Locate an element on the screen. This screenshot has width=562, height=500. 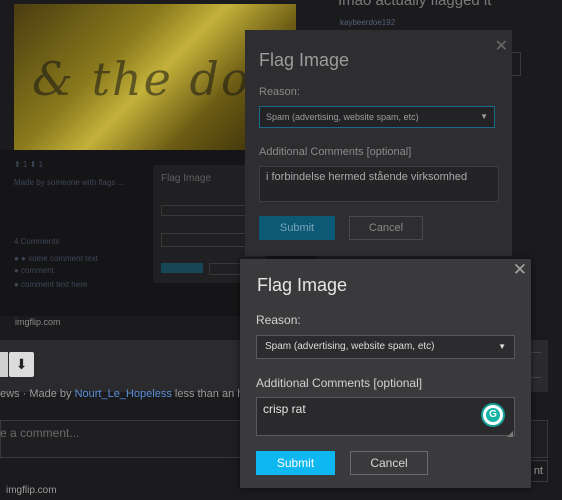
resize-handle-icon: ◢ is located at coordinates (510, 433).